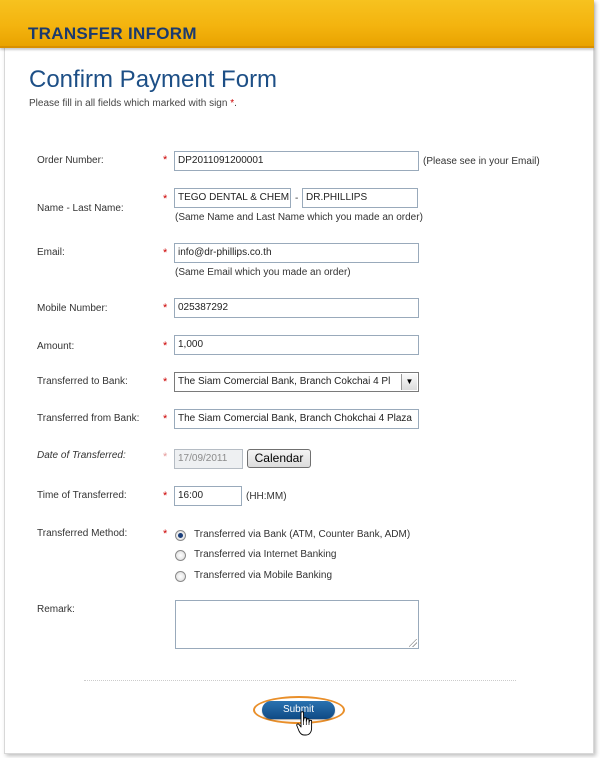 Image resolution: width=600 pixels, height=758 pixels. I want to click on order-number-hint: (Please see in your Email), so click(481, 161).